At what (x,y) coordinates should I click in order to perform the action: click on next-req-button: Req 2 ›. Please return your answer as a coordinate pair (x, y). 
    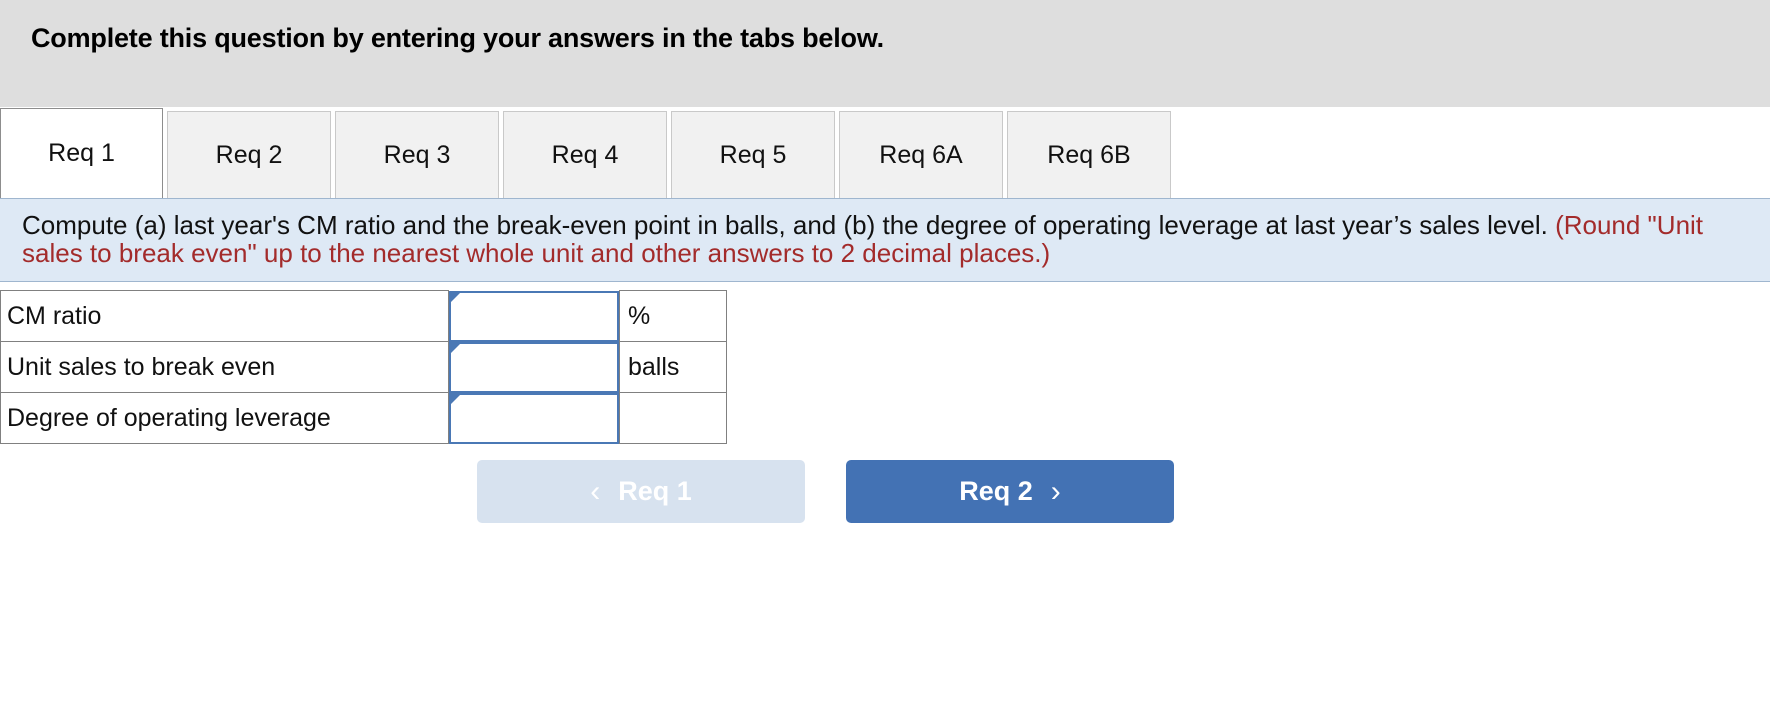
    Looking at the image, I should click on (1010, 492).